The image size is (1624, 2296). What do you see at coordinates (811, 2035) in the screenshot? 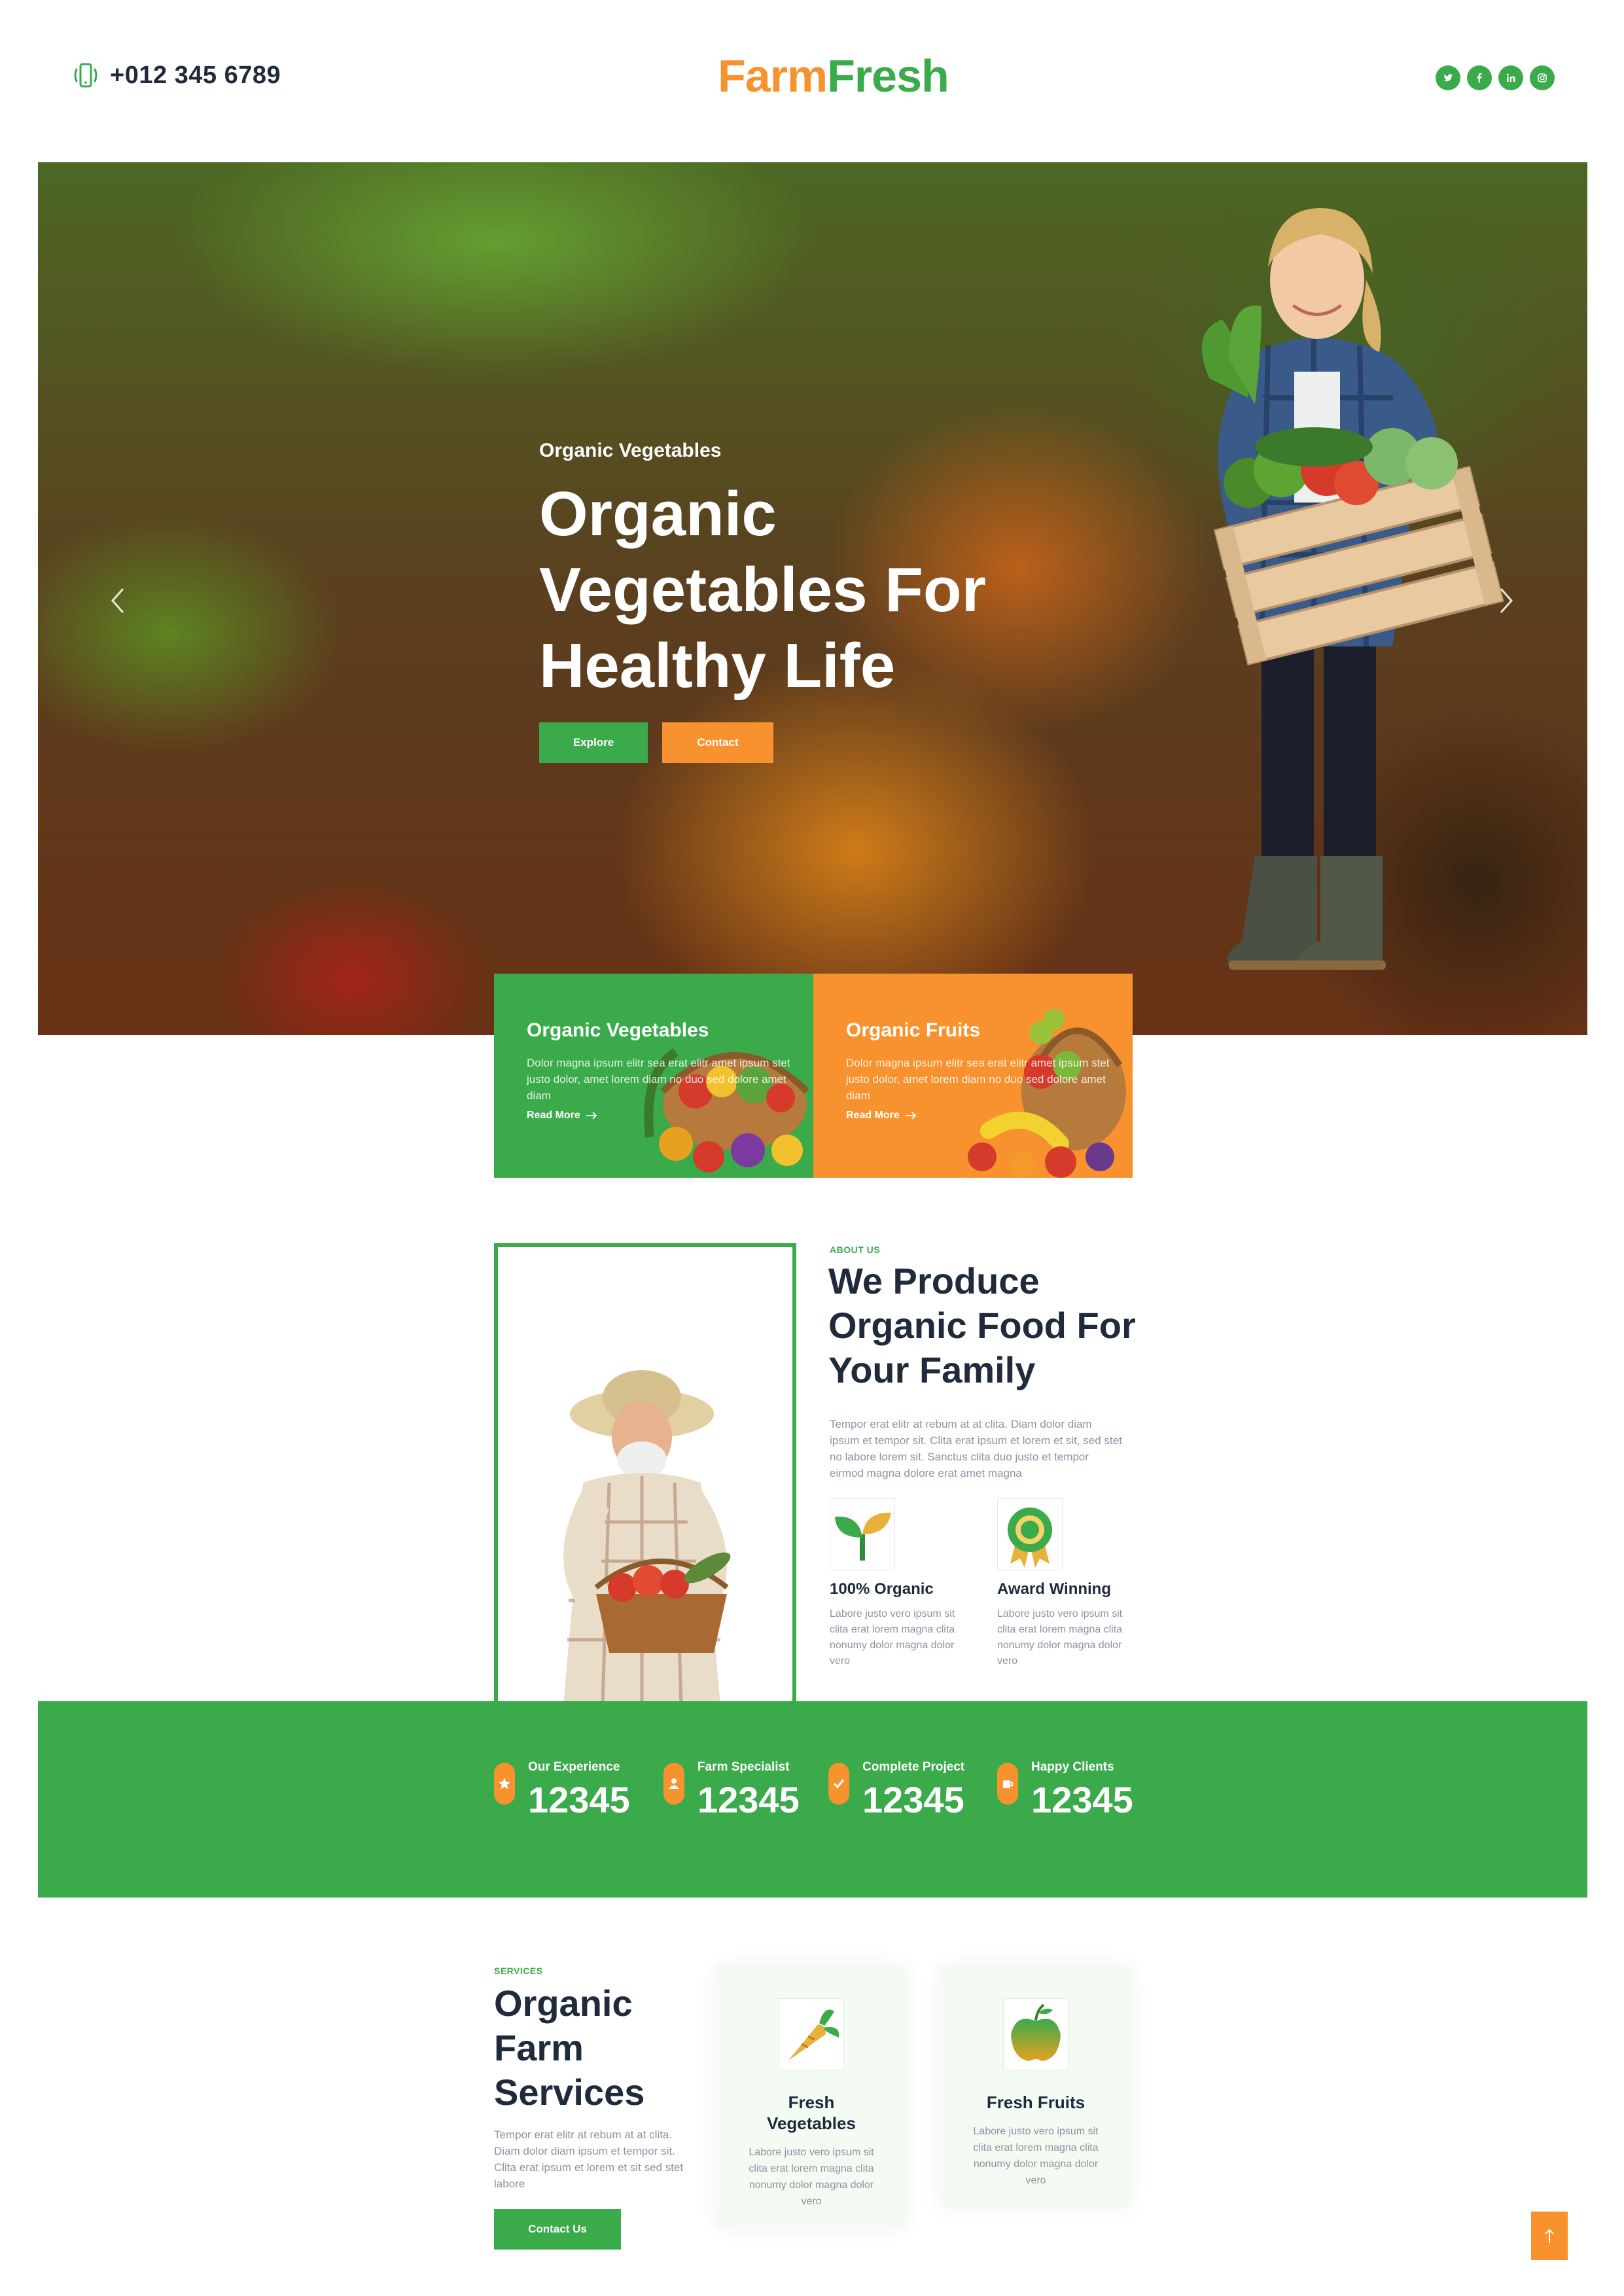
I see `carrot-icon` at bounding box center [811, 2035].